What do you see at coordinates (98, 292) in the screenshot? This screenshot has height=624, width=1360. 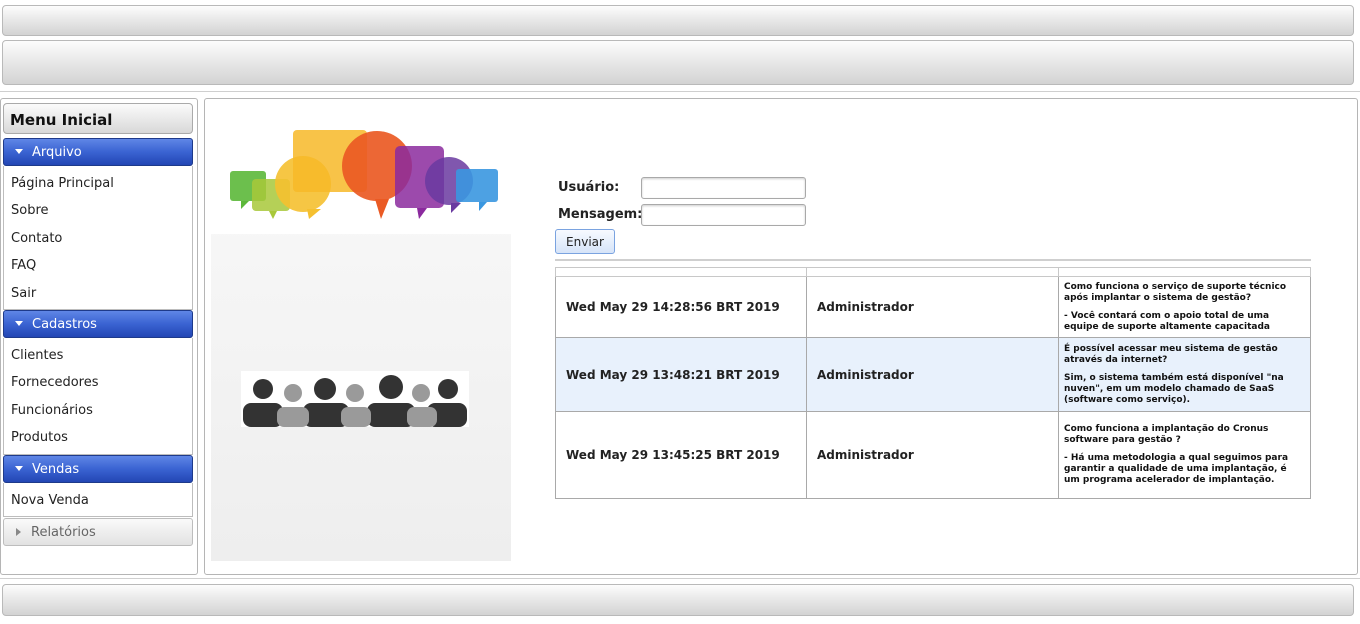 I see `menu-item-sair: Sair` at bounding box center [98, 292].